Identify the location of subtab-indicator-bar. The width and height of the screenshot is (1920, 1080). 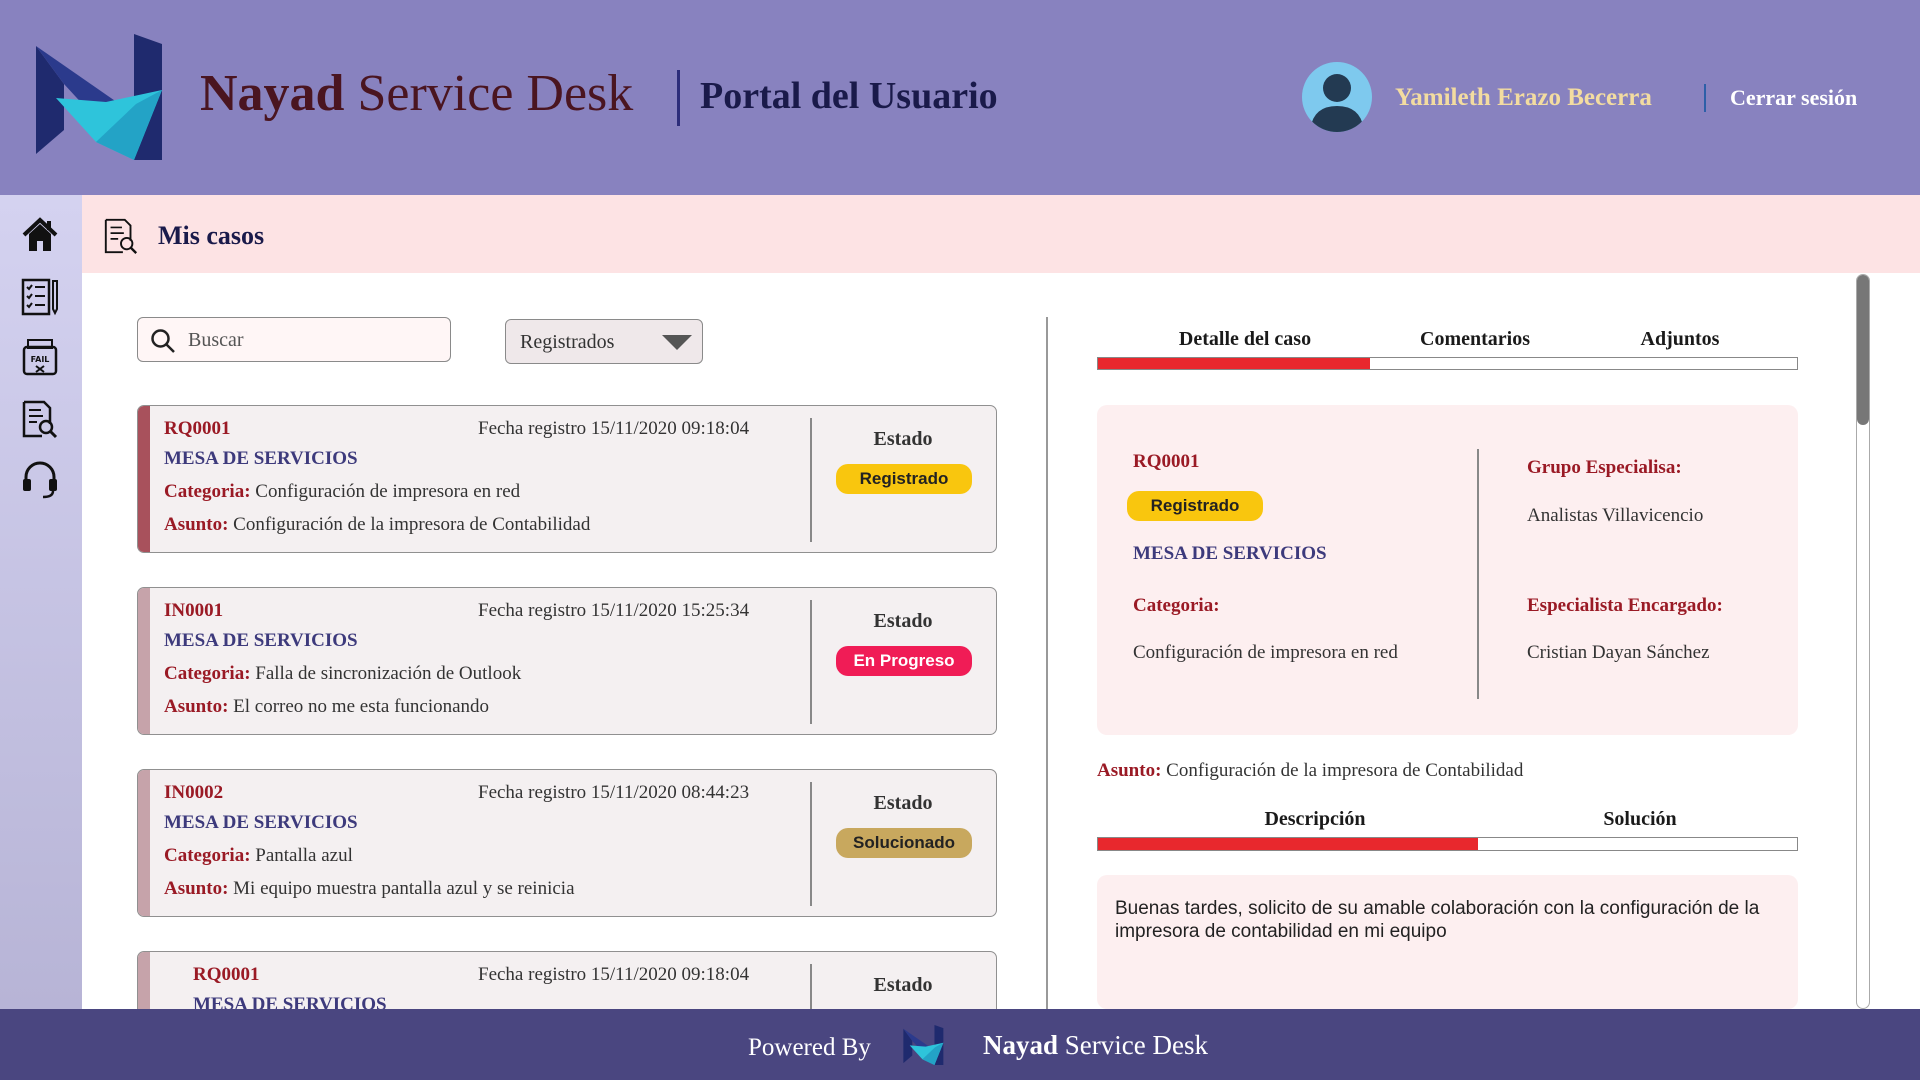
(1447, 844).